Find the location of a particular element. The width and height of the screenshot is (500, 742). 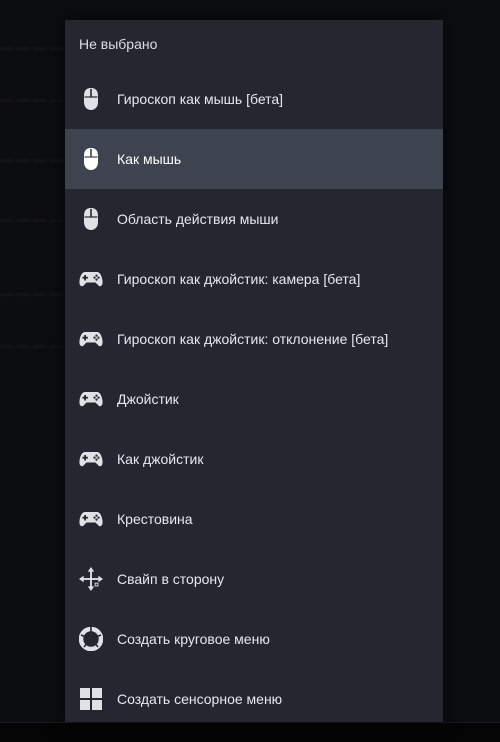

menu-item-gyro-as-mouse: Гироскоп как мышь [бета] is located at coordinates (254, 99).